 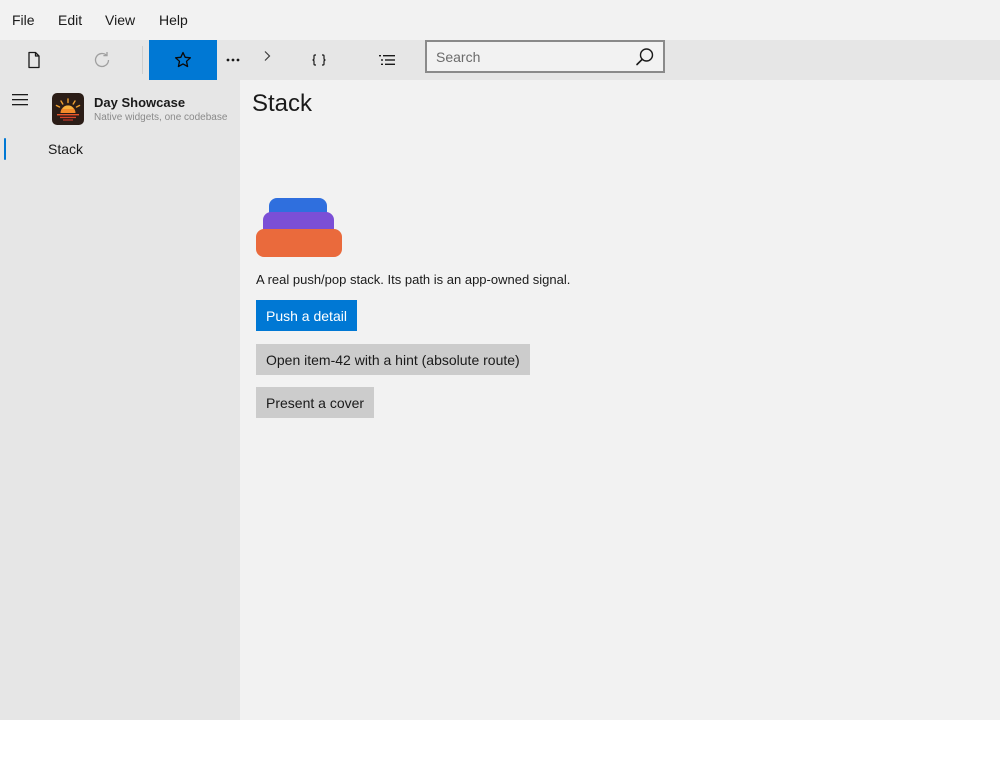 What do you see at coordinates (299, 227) in the screenshot?
I see `stack-illustration` at bounding box center [299, 227].